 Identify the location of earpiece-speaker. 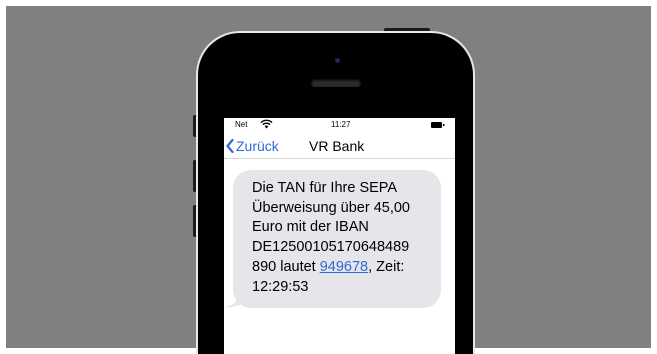
(336, 83).